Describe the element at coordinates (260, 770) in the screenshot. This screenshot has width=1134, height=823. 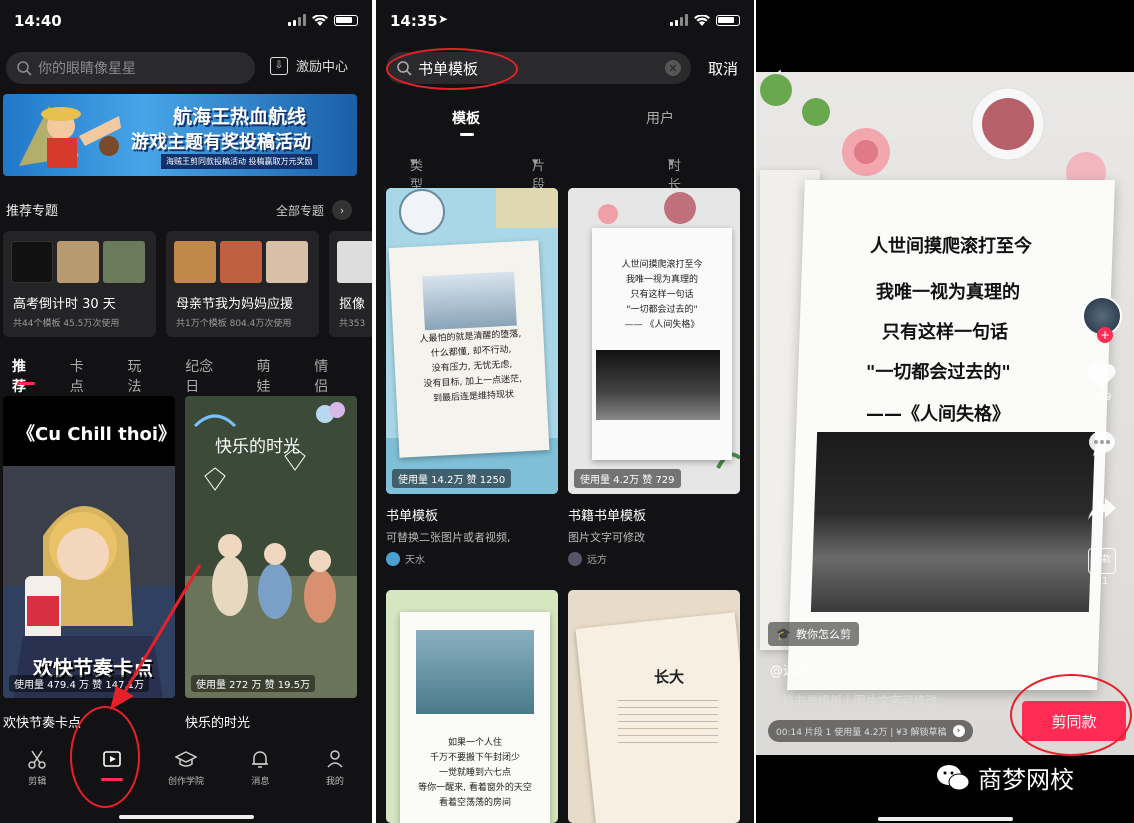
I see `tab-messages: 消息` at that location.